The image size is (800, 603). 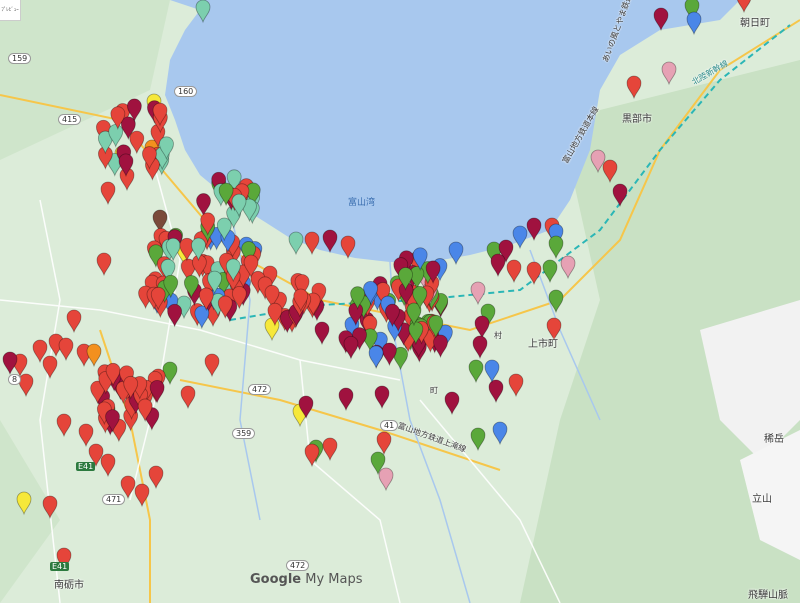 I want to click on google-my-maps-logo: Google My Maps, so click(x=306, y=579).